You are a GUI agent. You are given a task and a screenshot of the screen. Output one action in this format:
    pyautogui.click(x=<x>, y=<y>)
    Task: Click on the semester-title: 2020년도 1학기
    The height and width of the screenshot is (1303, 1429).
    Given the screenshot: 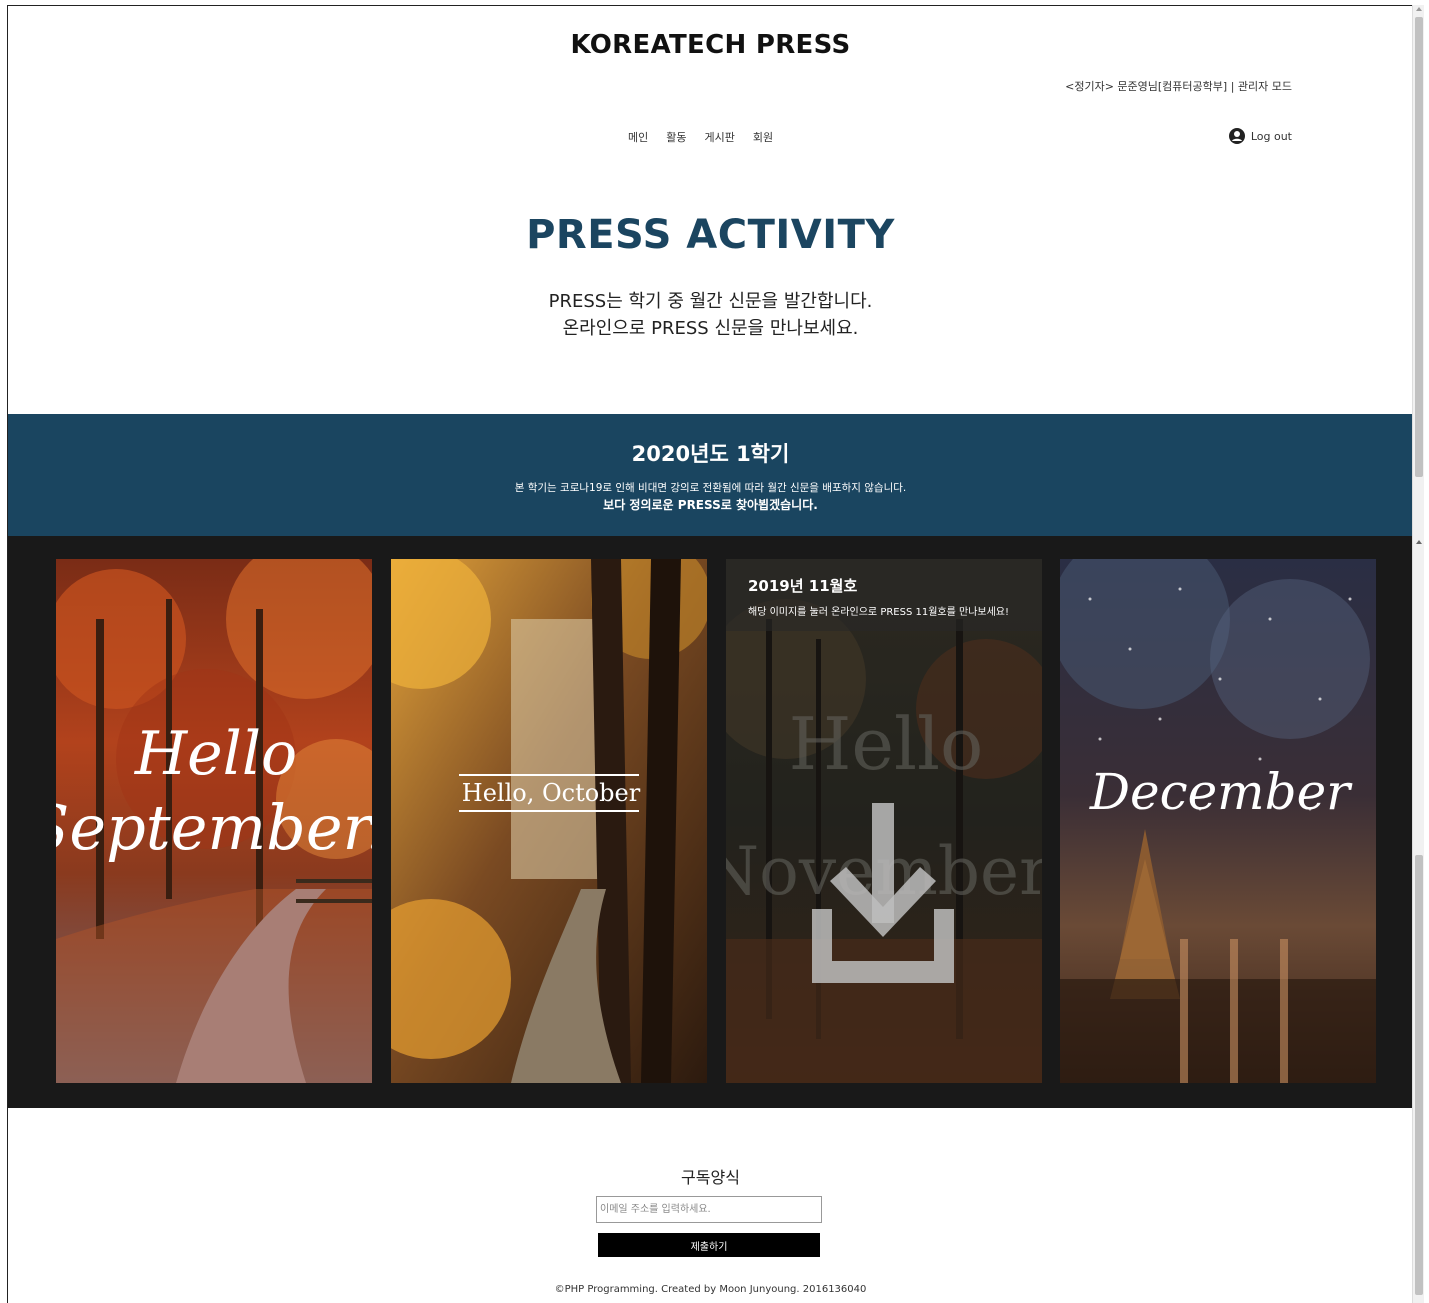 What is the action you would take?
    pyautogui.click(x=710, y=454)
    